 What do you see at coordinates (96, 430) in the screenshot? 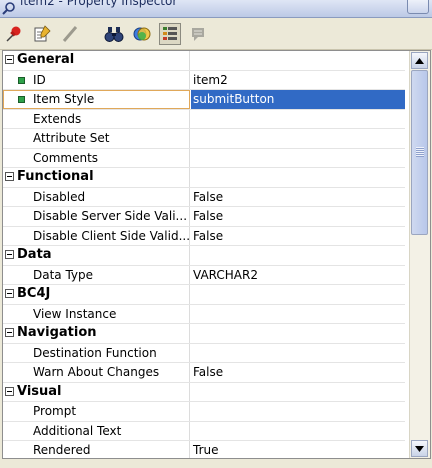
I see `property-name-cell: Additional Text` at bounding box center [96, 430].